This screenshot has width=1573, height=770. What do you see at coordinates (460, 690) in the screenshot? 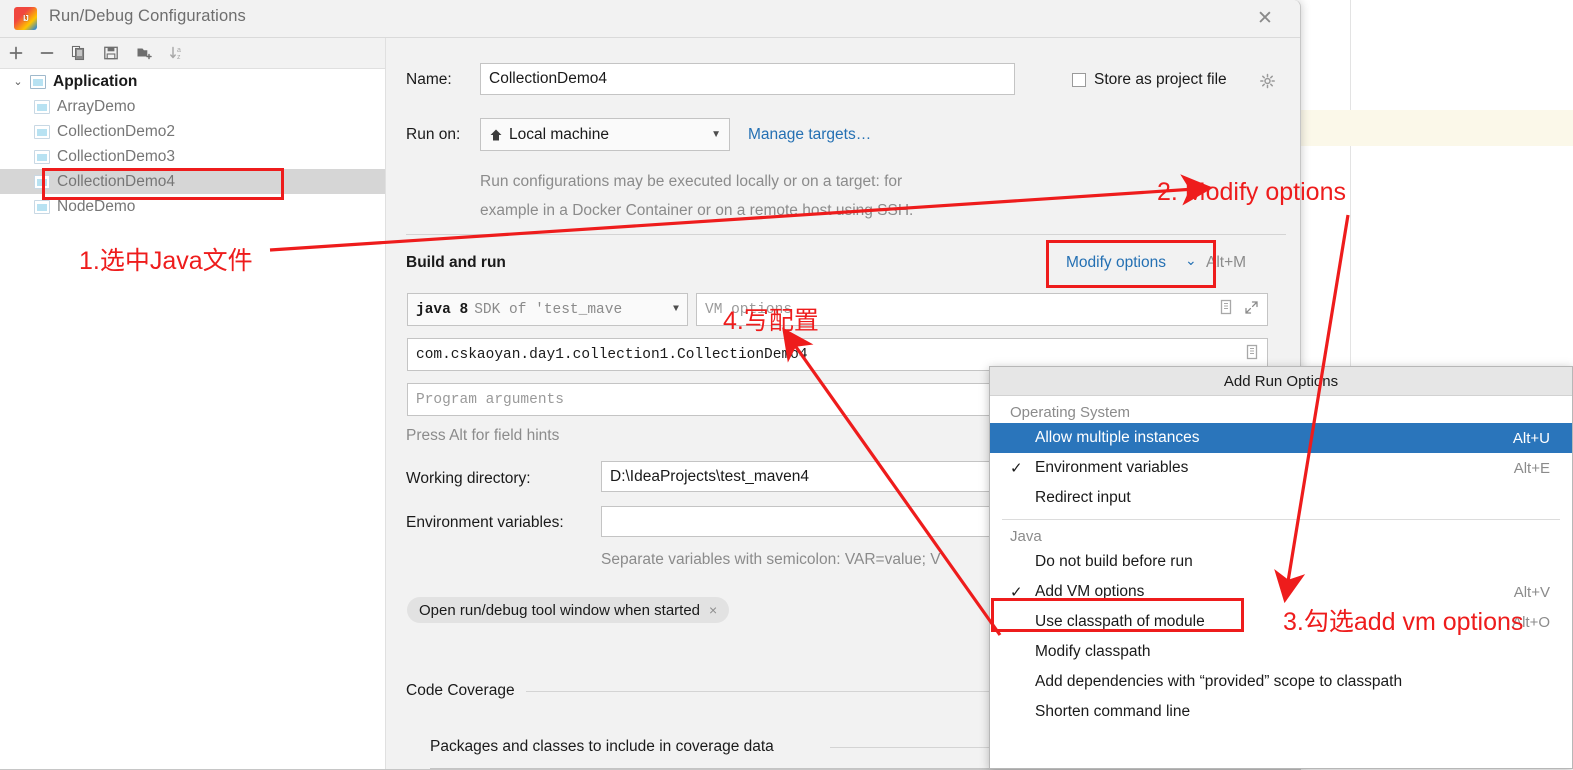
I see `code-coverage-header: Code Coverage` at bounding box center [460, 690].